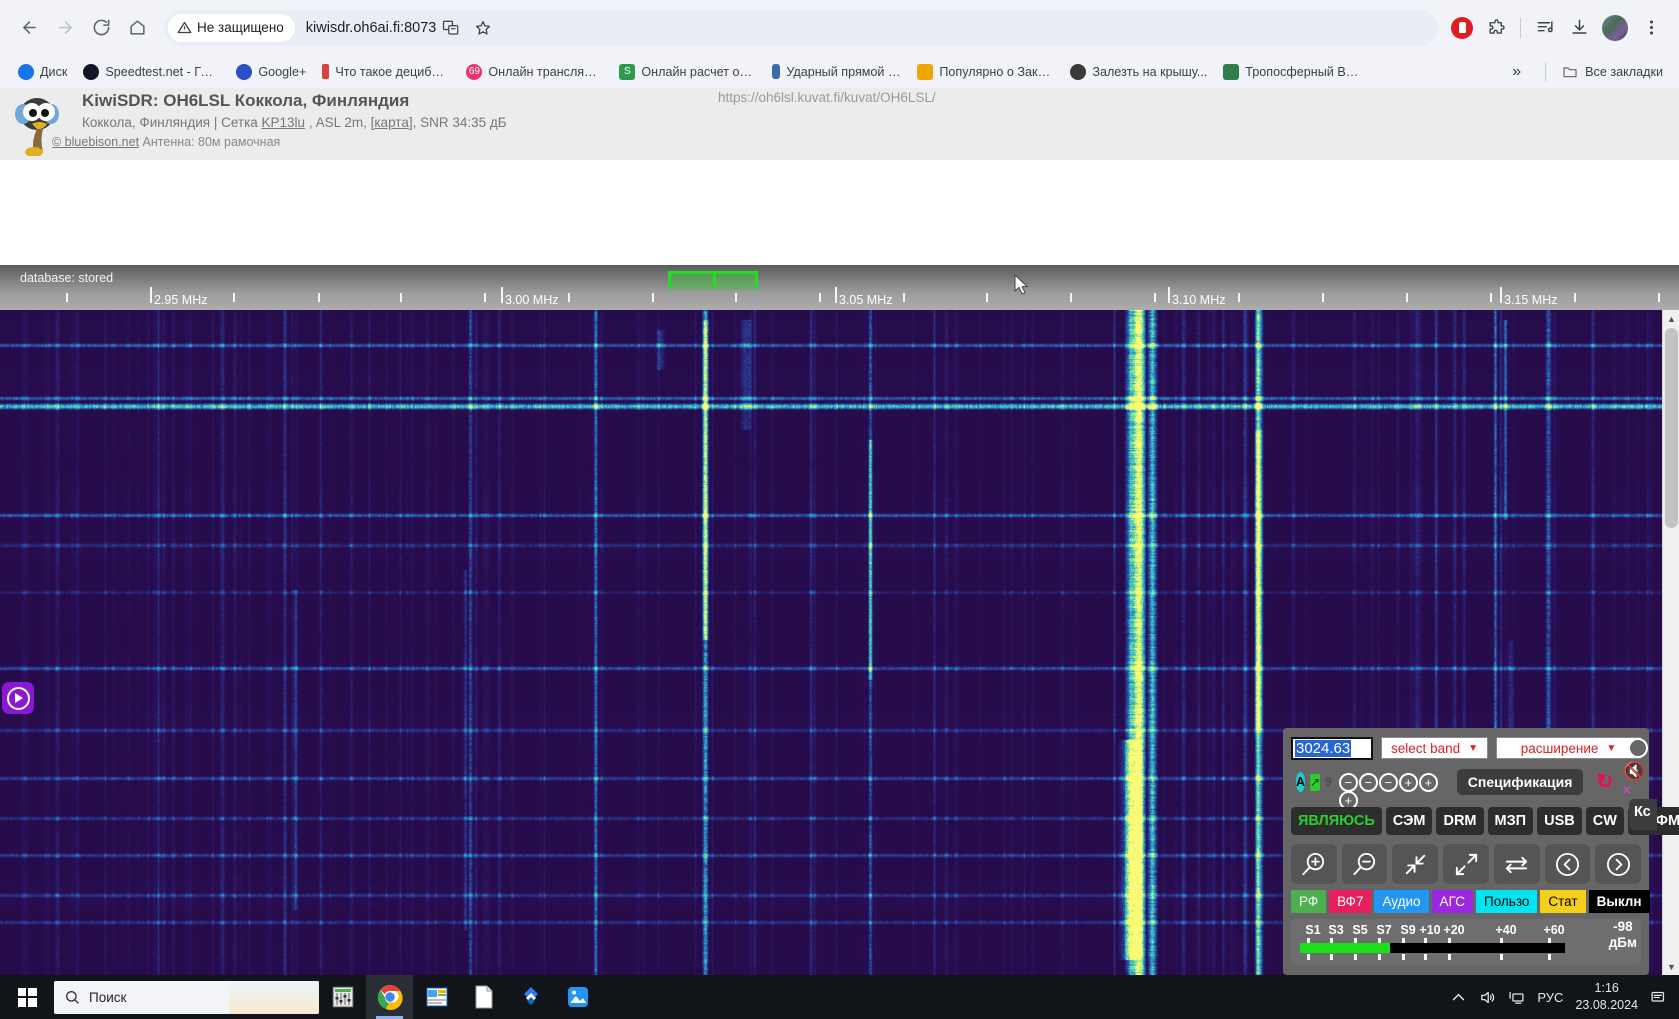 Image resolution: width=1679 pixels, height=1019 pixels. Describe the element at coordinates (29, 28) in the screenshot. I see `back-button` at that location.